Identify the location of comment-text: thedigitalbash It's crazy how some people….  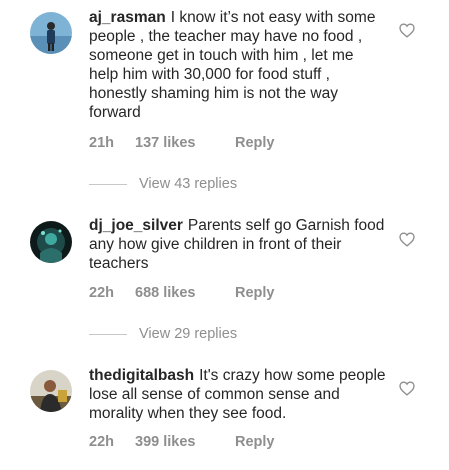
(238, 394).